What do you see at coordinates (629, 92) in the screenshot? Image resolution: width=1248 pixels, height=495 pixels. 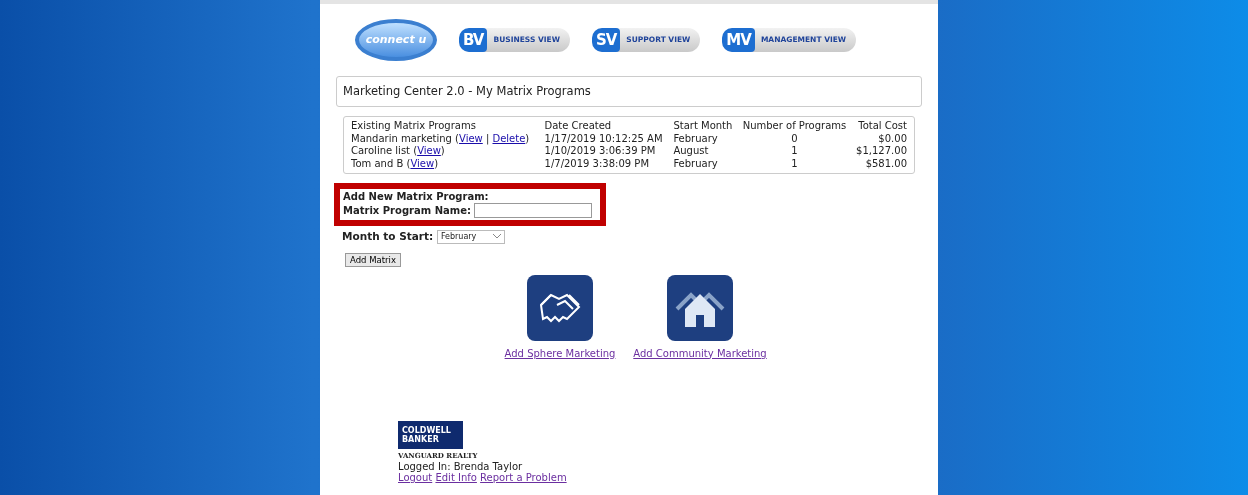 I see `panel-title: Marketing Center 2.0 - My Matrix Programs` at bounding box center [629, 92].